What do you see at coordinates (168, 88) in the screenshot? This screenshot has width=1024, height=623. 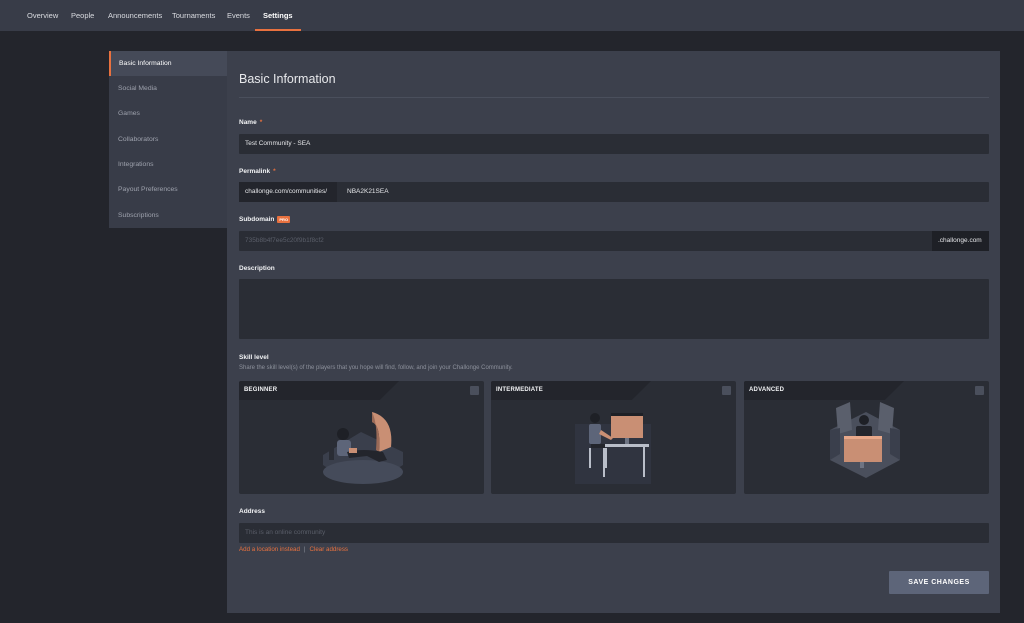 I see `sidebar-item-social-media: Social Media` at bounding box center [168, 88].